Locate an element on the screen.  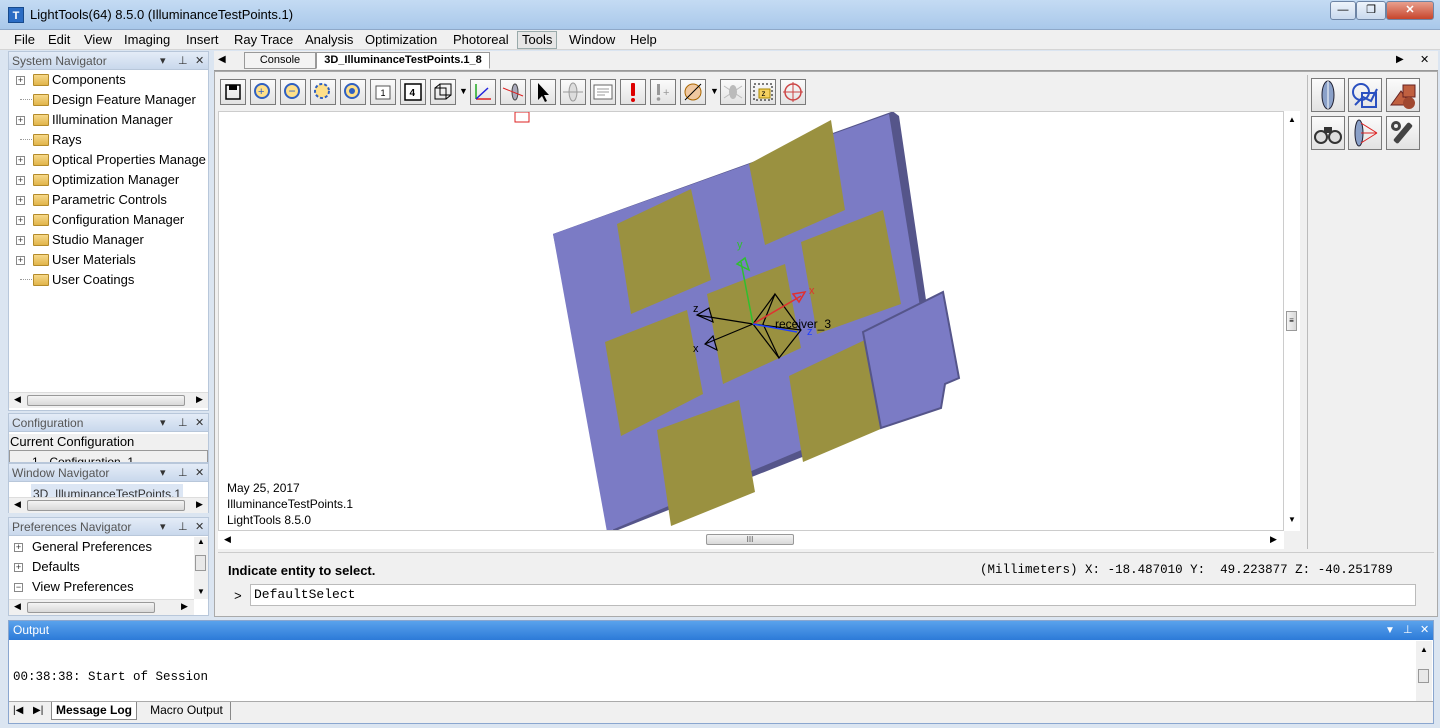
scroll-thumb: III is located at coordinates (750, 539).